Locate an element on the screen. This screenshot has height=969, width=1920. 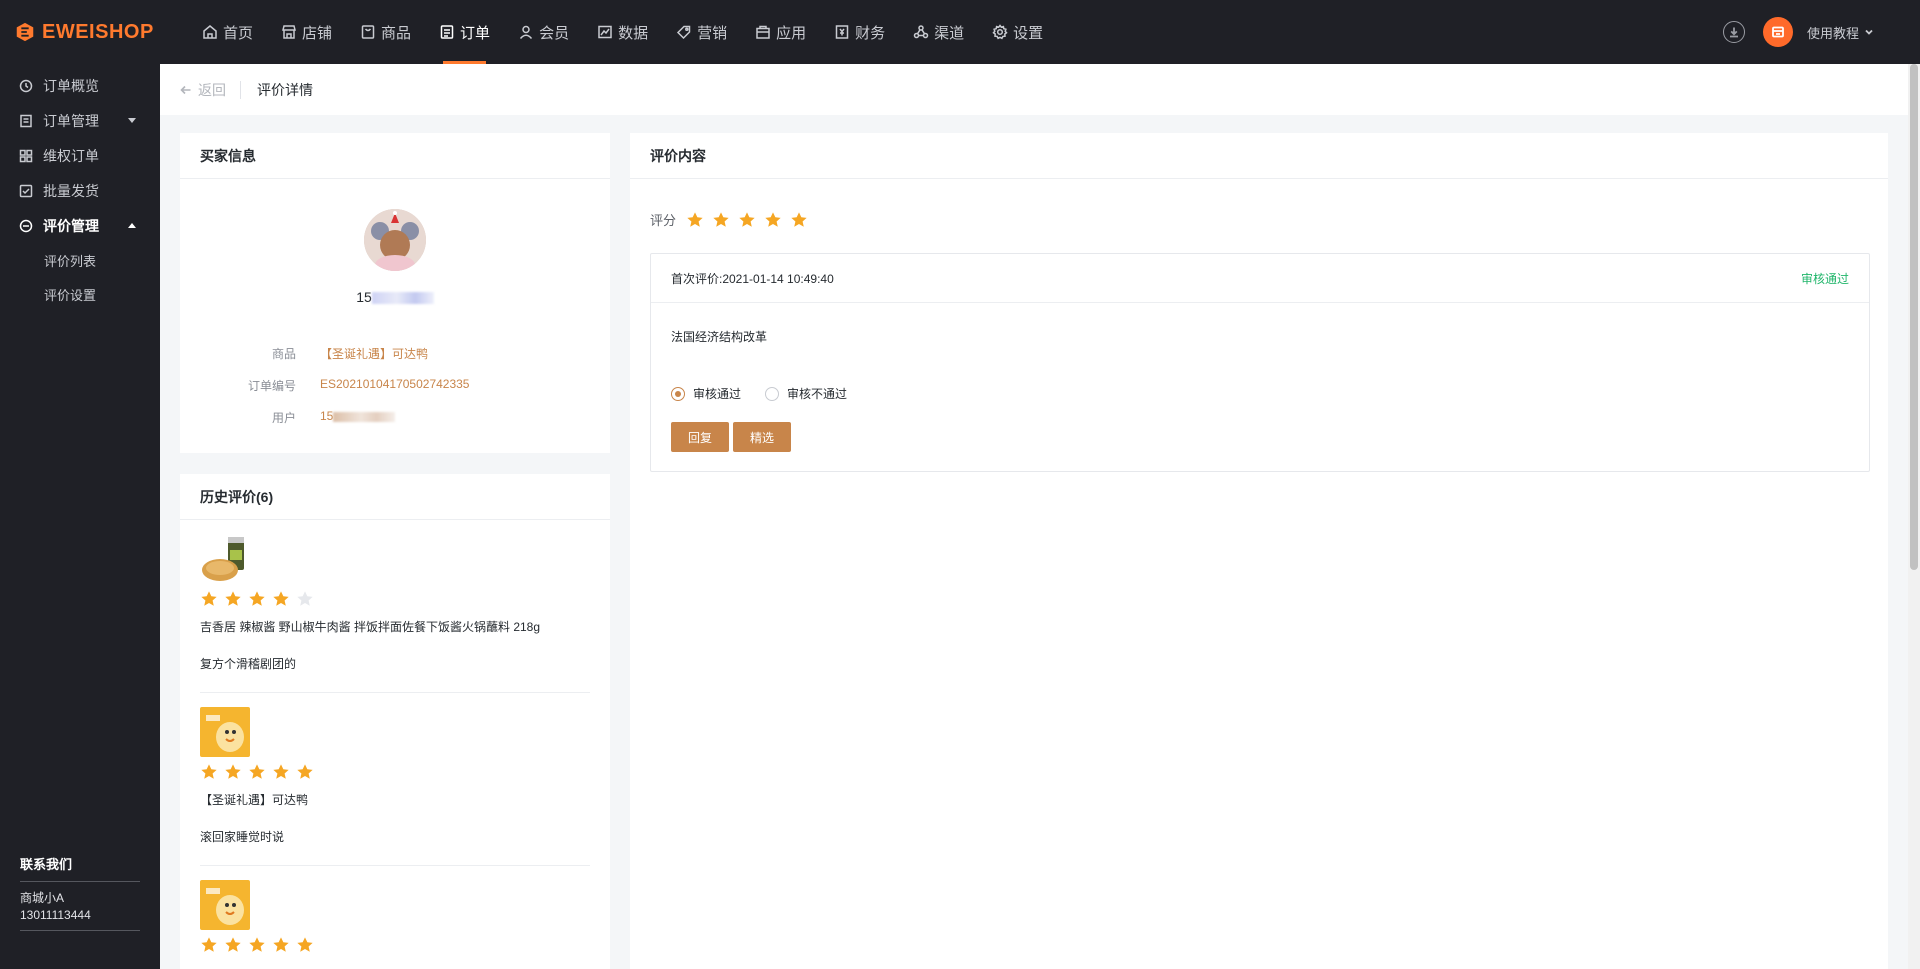
nav-label: 财务 is located at coordinates (870, 33).